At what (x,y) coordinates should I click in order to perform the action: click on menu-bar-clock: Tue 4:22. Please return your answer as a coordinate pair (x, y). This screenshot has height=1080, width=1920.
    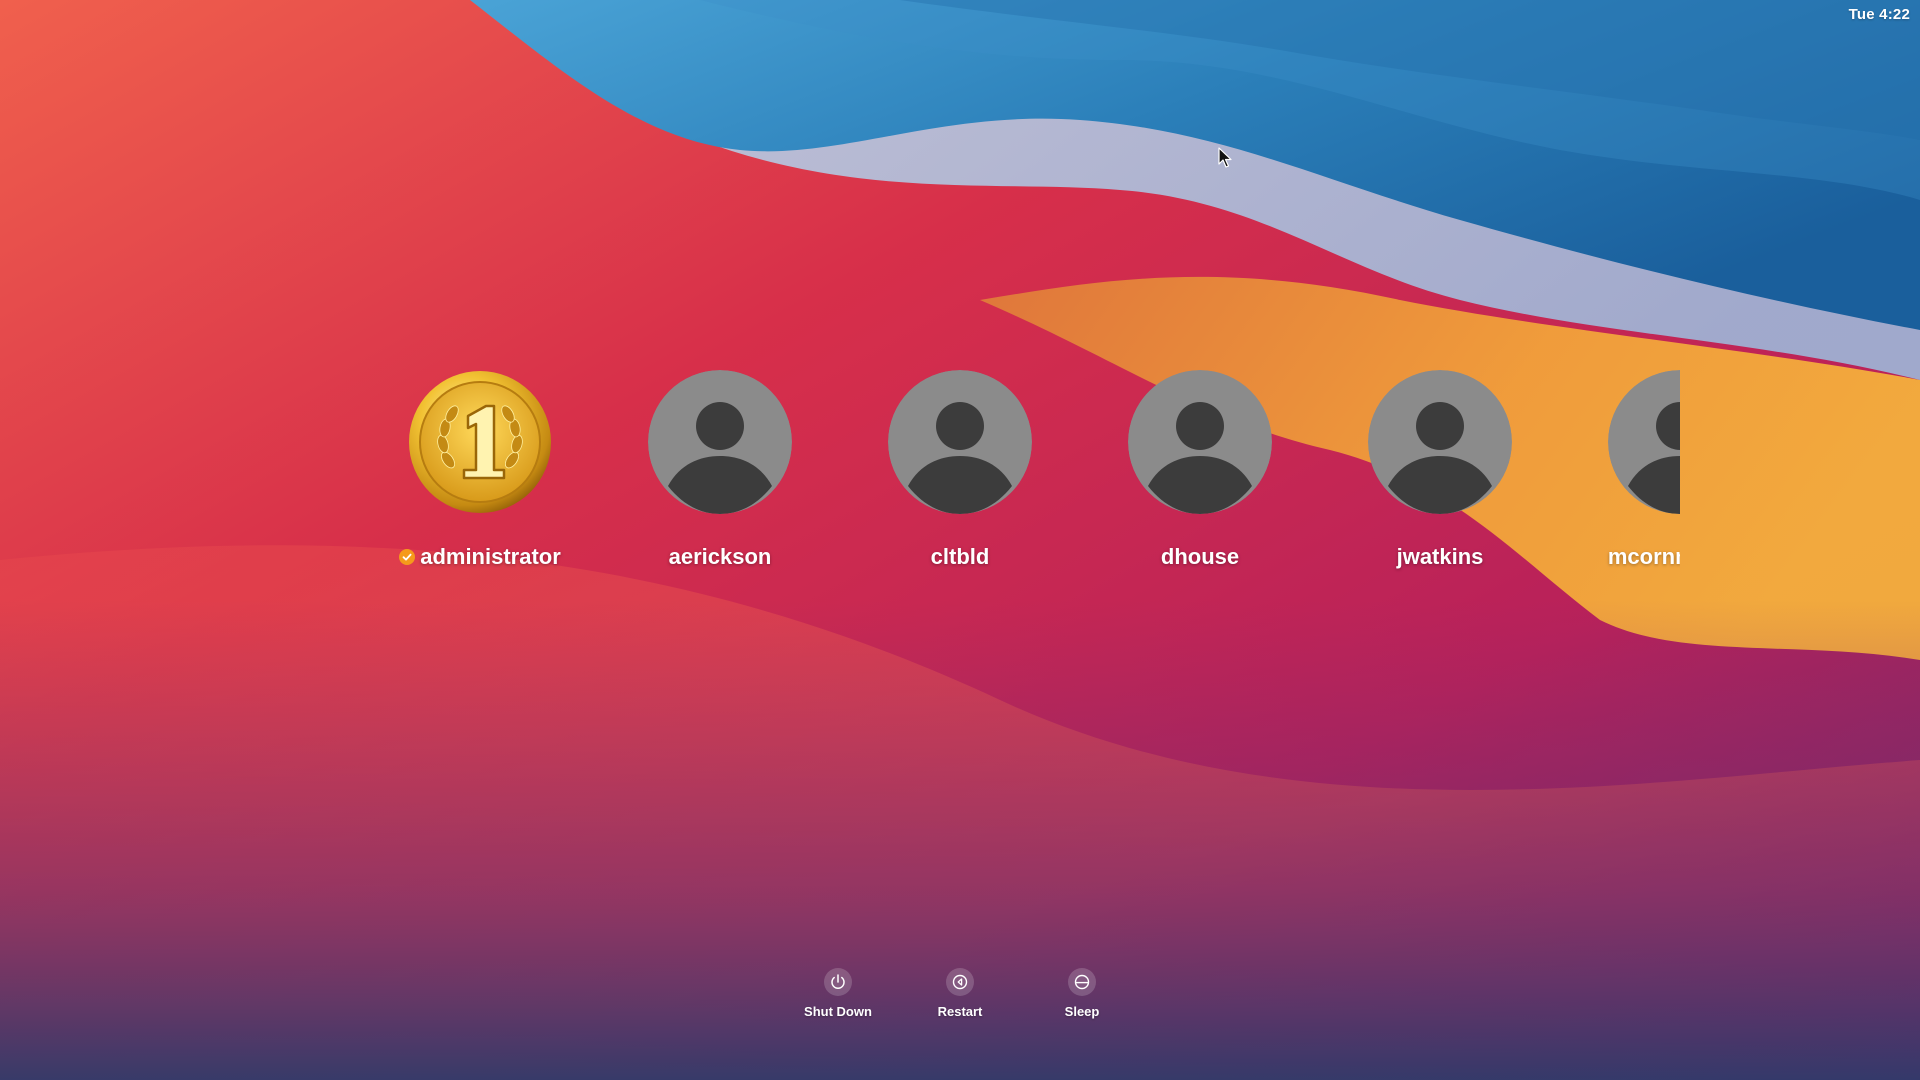
    Looking at the image, I should click on (1879, 14).